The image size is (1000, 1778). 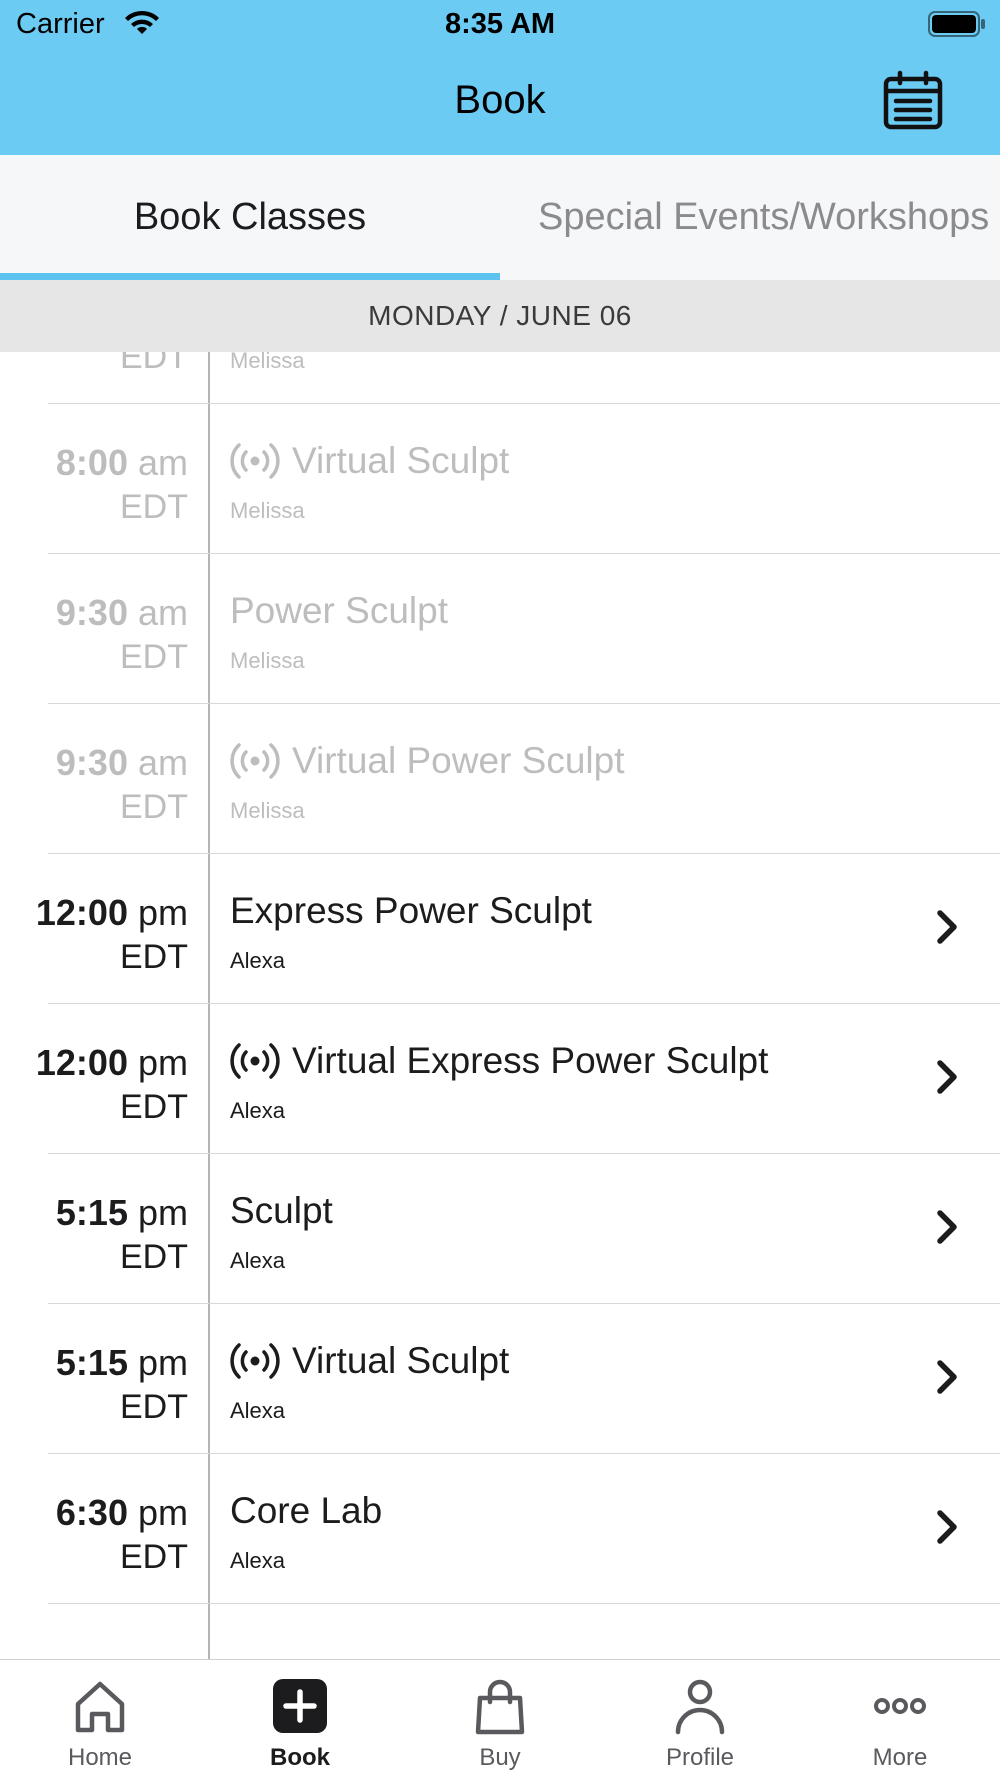 I want to click on status-bar: Carrier 8:35 AM, so click(x=500, y=25).